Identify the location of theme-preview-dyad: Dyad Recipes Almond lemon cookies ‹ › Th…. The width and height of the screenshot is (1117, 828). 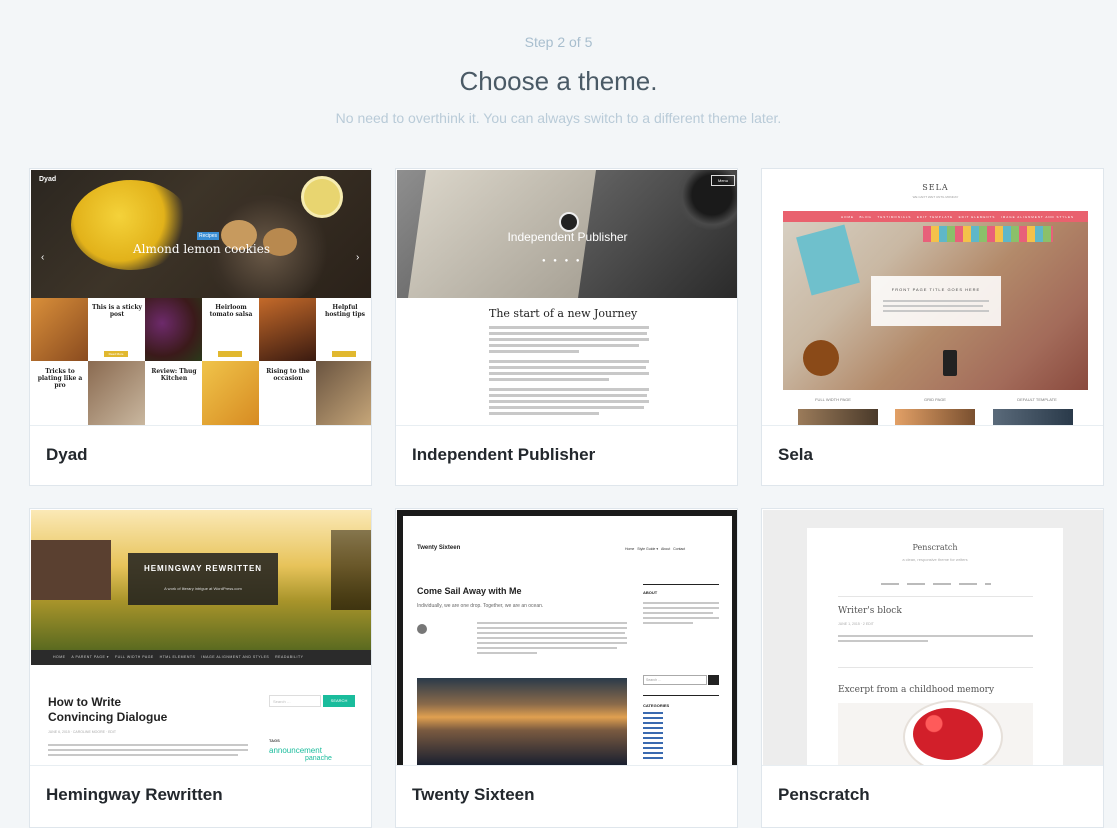
(201, 297).